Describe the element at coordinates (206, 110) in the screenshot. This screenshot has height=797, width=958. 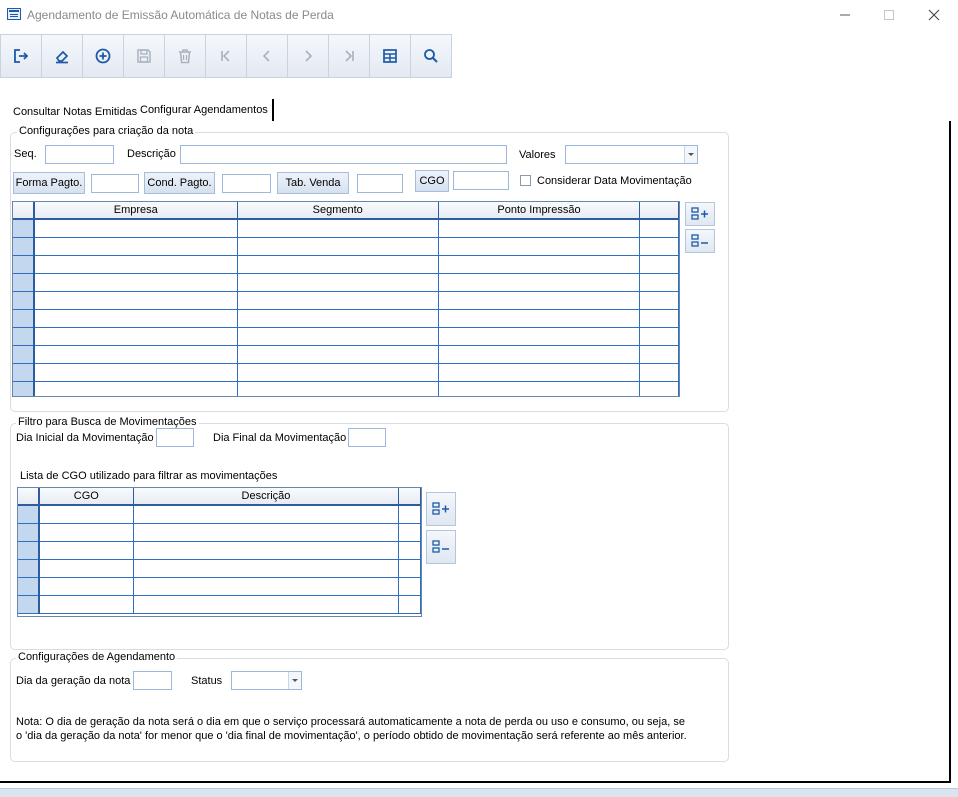
I see `tab-configurar-agendamentos: Configurar Agendamentos` at that location.